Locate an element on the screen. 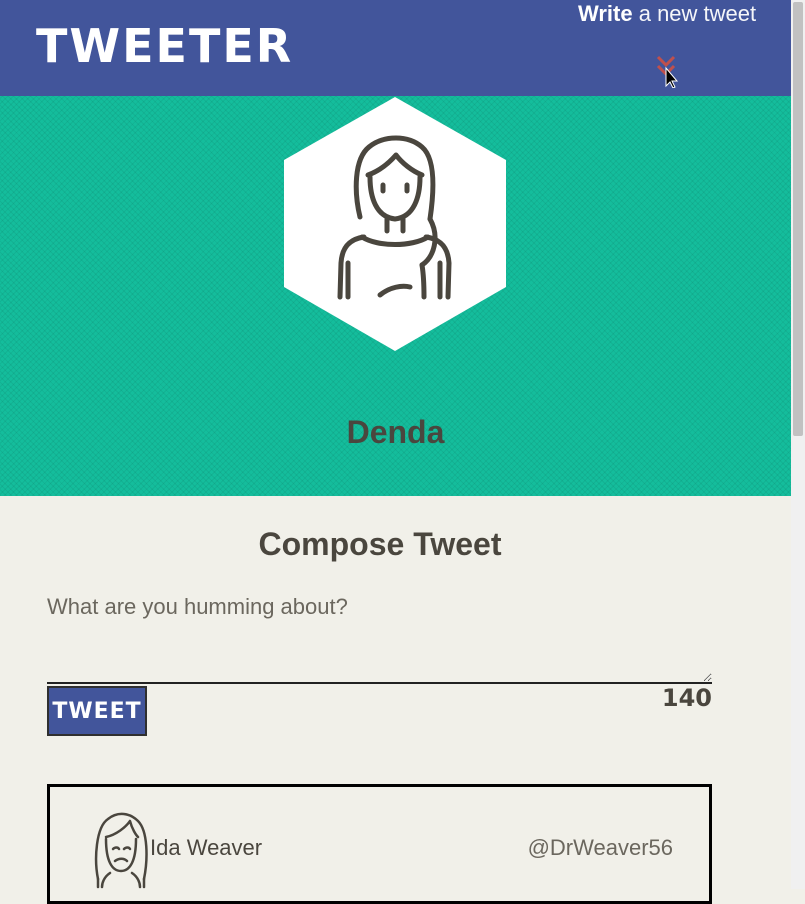 This screenshot has height=904, width=805. tweet-card: Ida Weaver @DrWeaver56 is located at coordinates (379, 844).